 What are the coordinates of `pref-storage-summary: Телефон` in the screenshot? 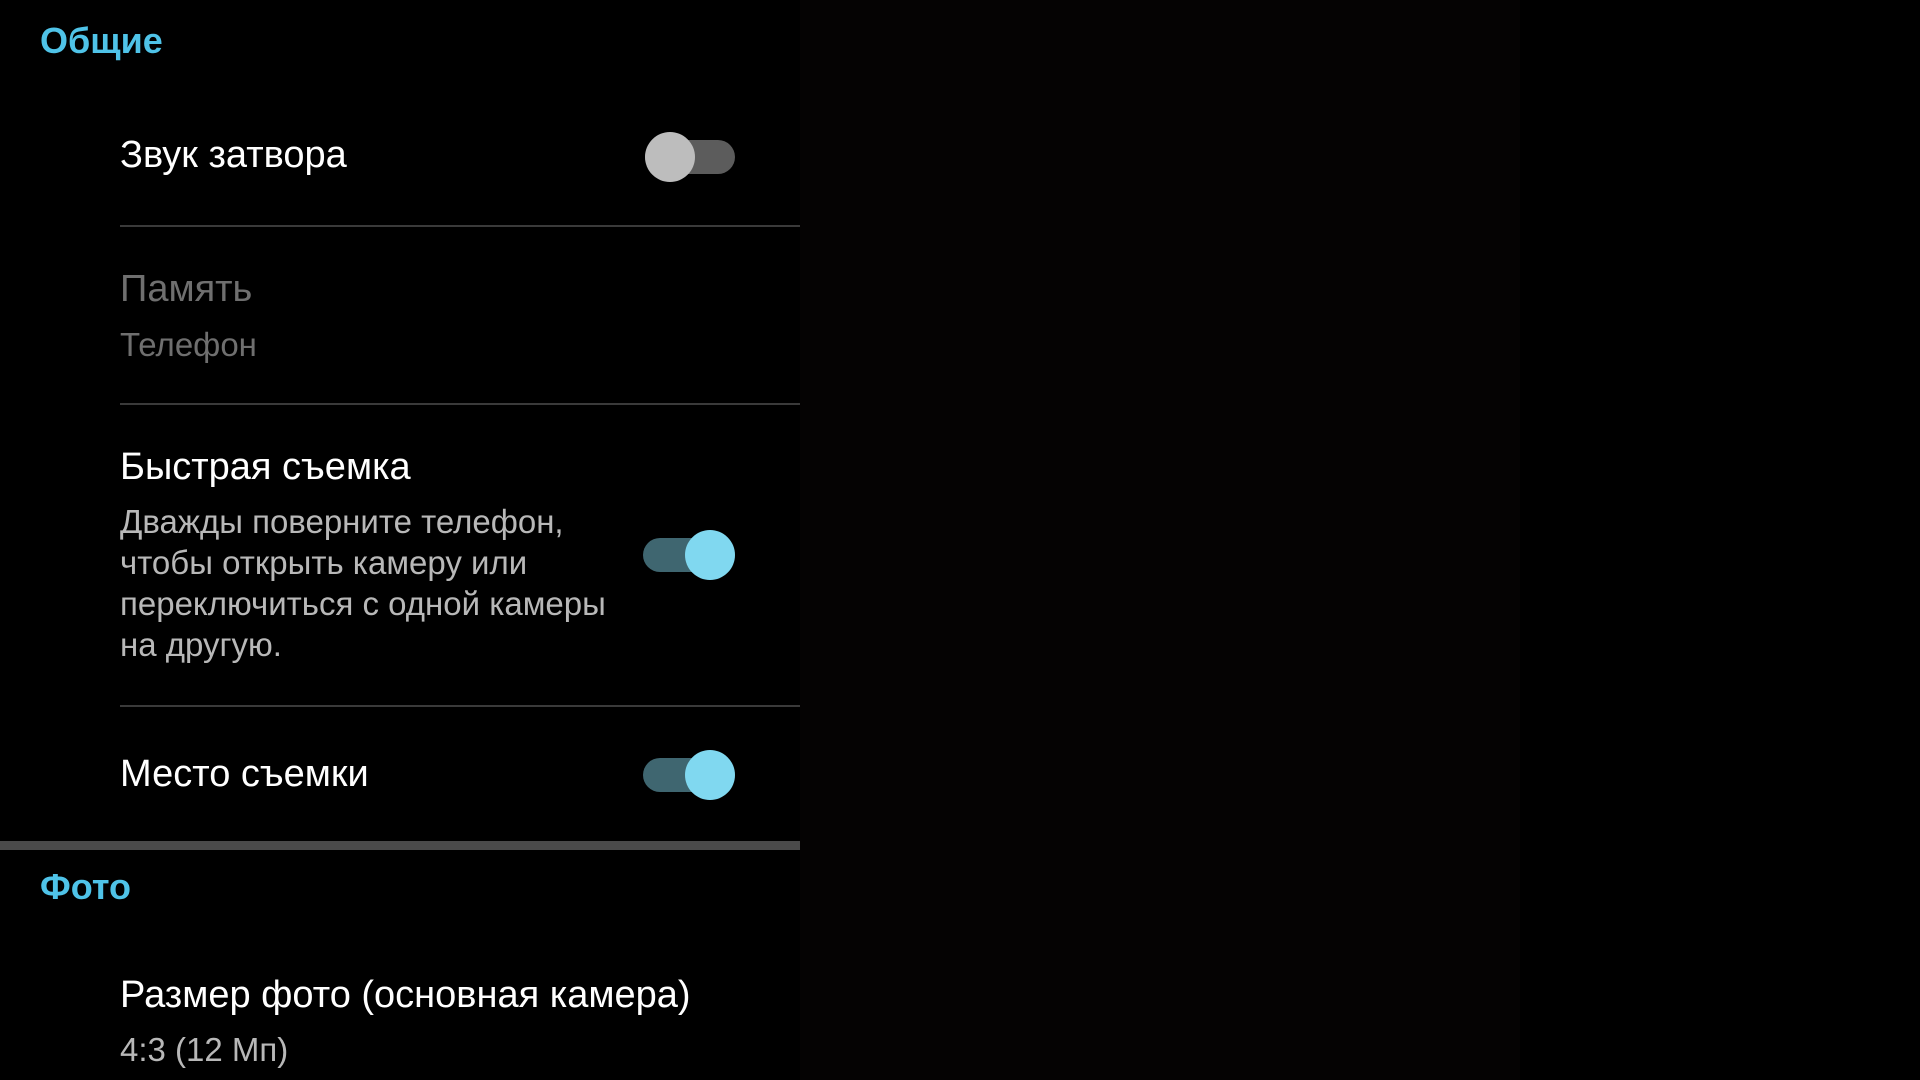 It's located at (188, 344).